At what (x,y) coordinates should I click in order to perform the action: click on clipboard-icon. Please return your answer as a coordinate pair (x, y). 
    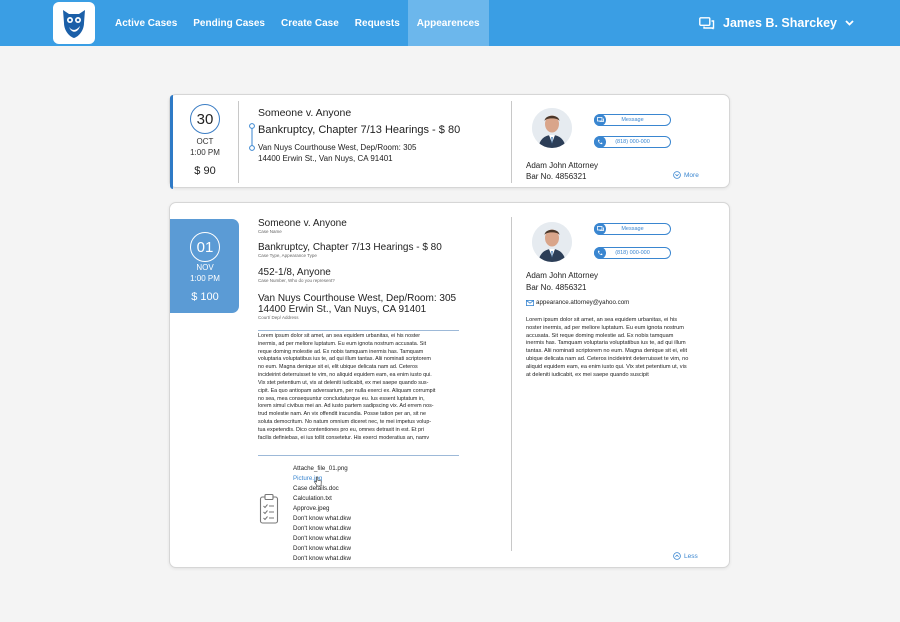
    Looking at the image, I should click on (269, 508).